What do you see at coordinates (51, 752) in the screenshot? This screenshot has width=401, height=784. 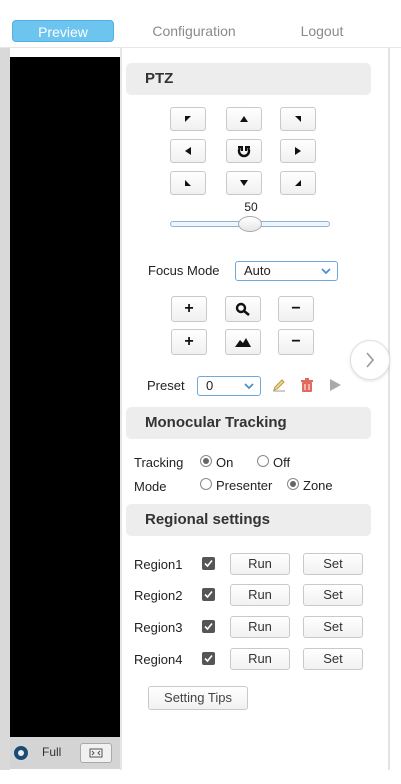 I see `fullscreen-label: Full` at bounding box center [51, 752].